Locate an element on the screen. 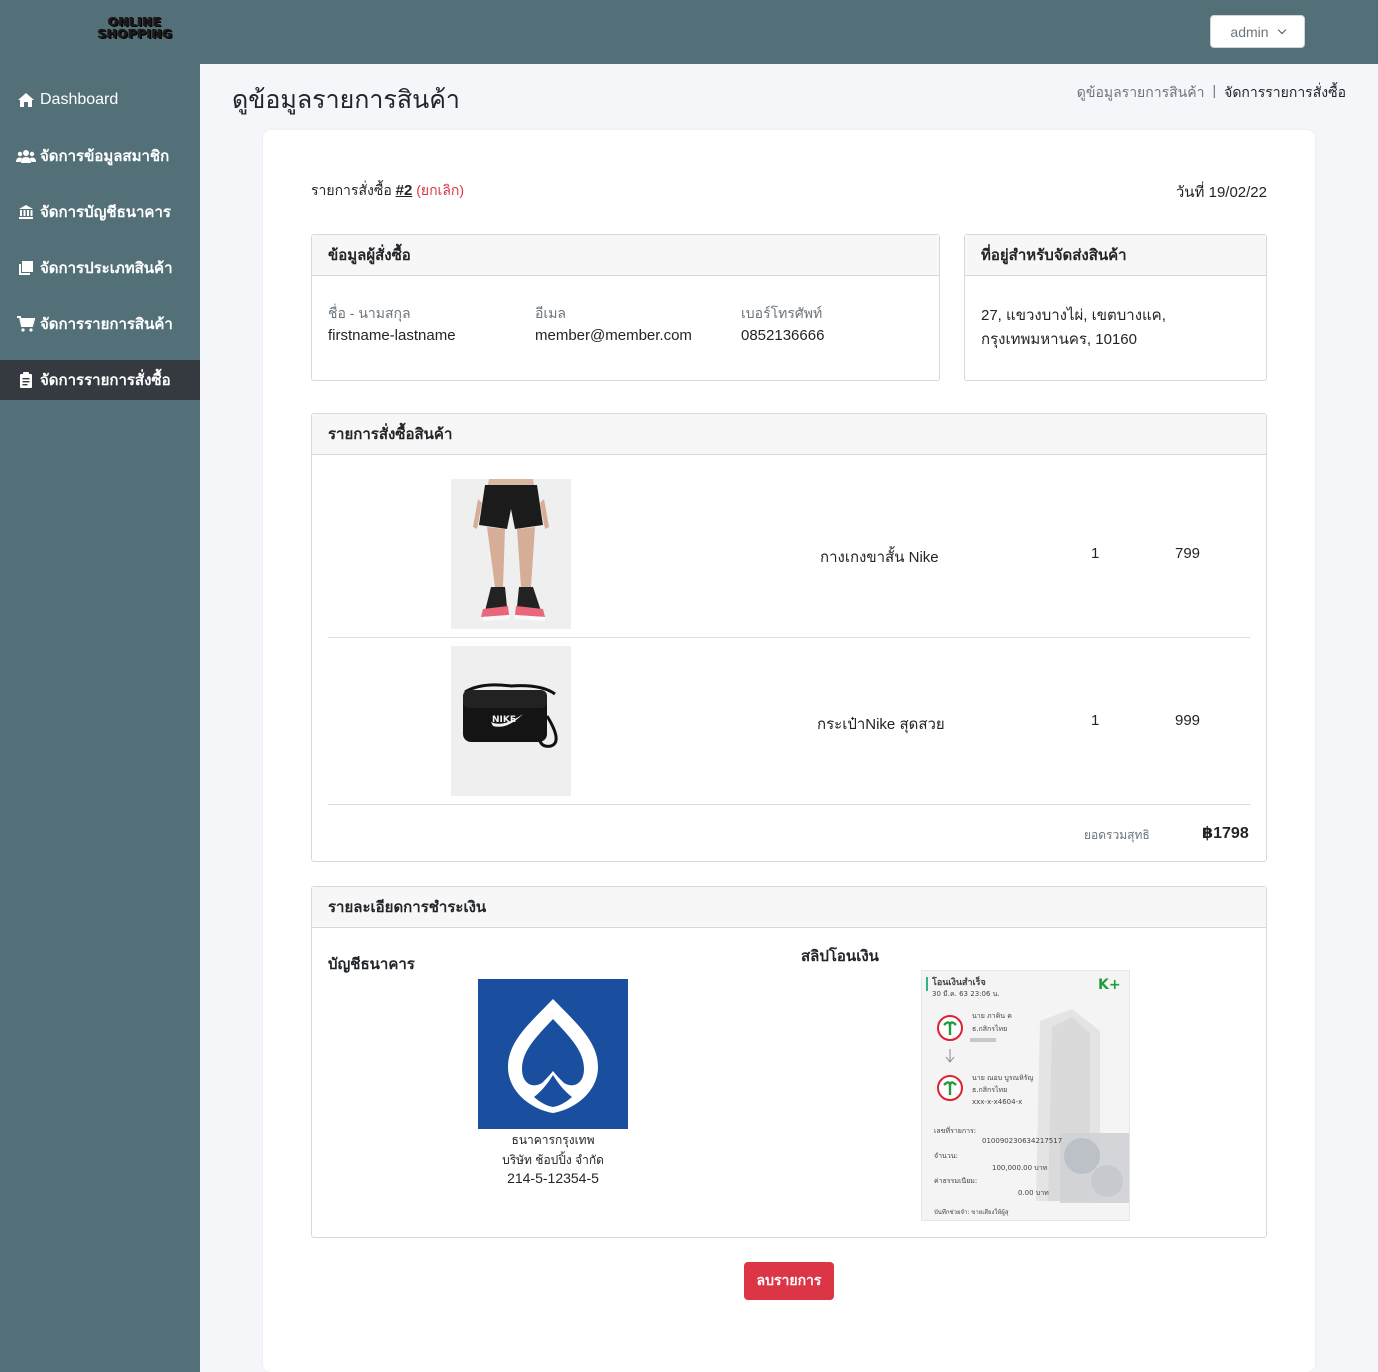 This screenshot has height=1372, width=1378. slip-to-bank: ธ.กสิกรไทย is located at coordinates (990, 1090).